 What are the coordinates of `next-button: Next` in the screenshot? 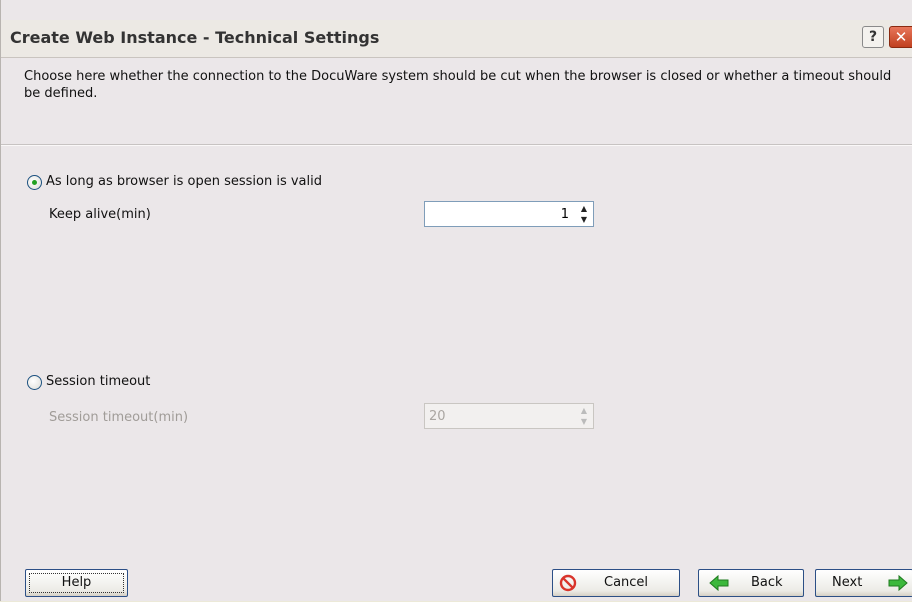 It's located at (863, 583).